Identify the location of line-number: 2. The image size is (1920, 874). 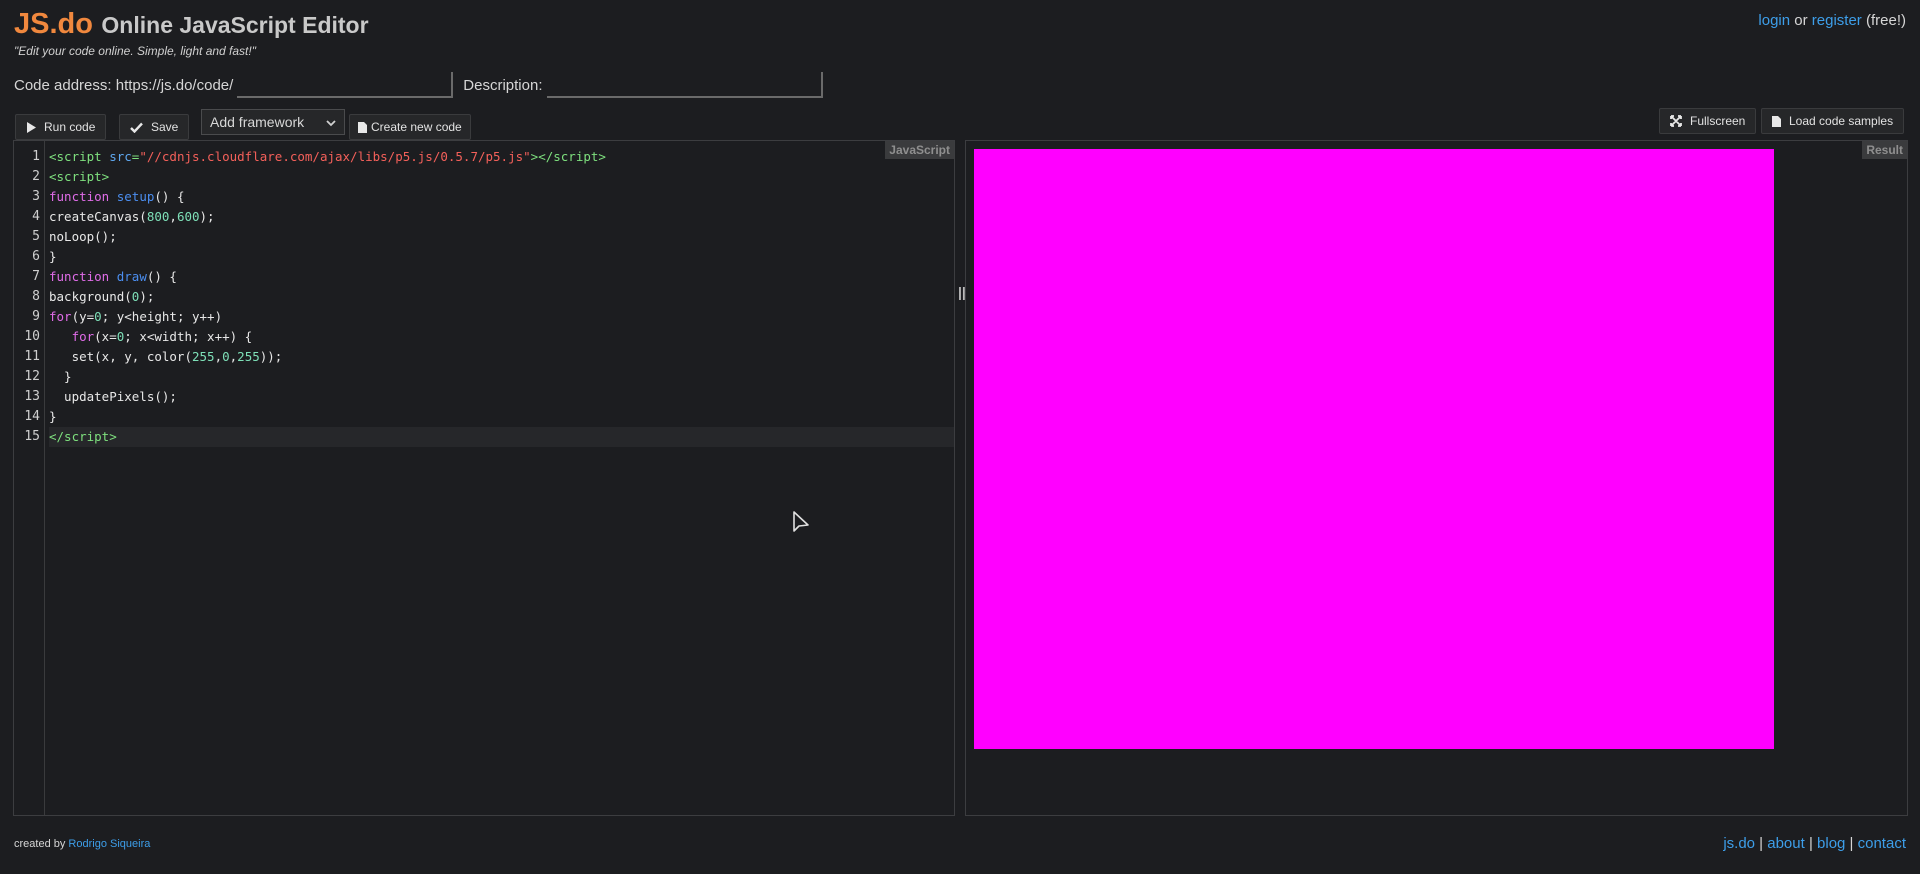
(36, 176).